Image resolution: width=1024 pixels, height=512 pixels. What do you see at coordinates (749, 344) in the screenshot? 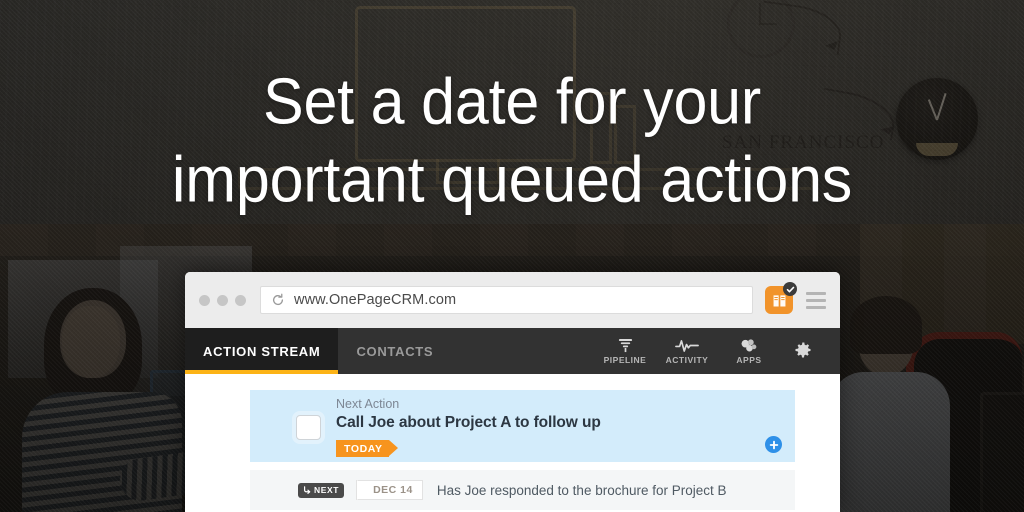
I see `apps-icon` at bounding box center [749, 344].